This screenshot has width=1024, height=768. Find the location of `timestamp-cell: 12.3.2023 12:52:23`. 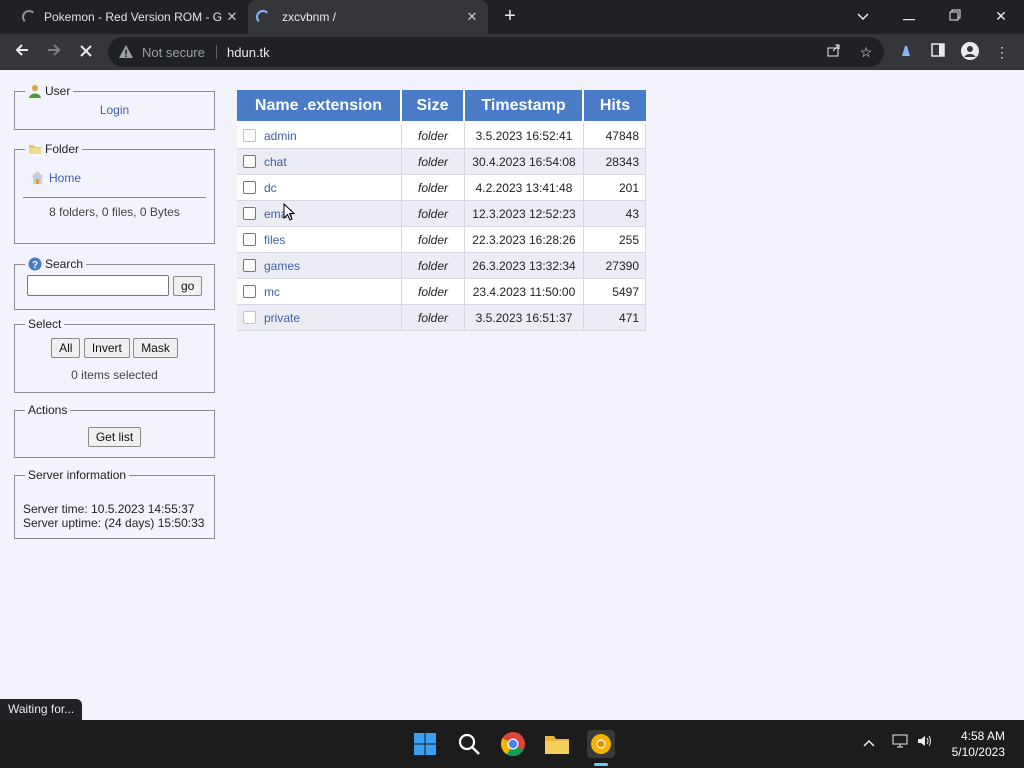

timestamp-cell: 12.3.2023 12:52:23 is located at coordinates (524, 214).